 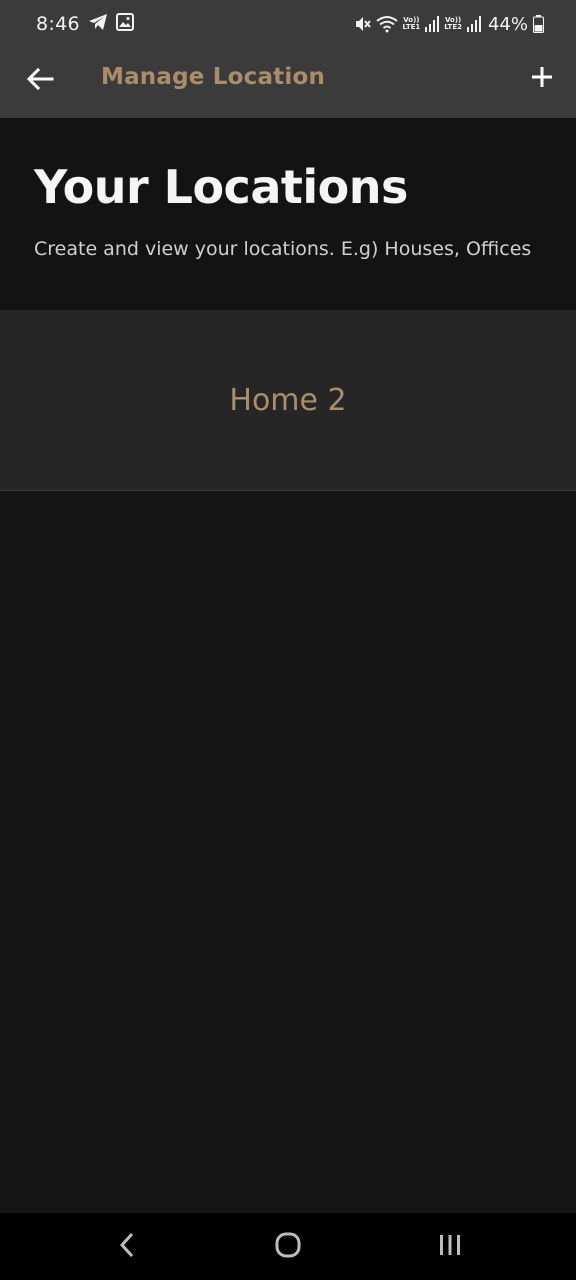 What do you see at coordinates (85, 24) in the screenshot?
I see `status-left: 8:46` at bounding box center [85, 24].